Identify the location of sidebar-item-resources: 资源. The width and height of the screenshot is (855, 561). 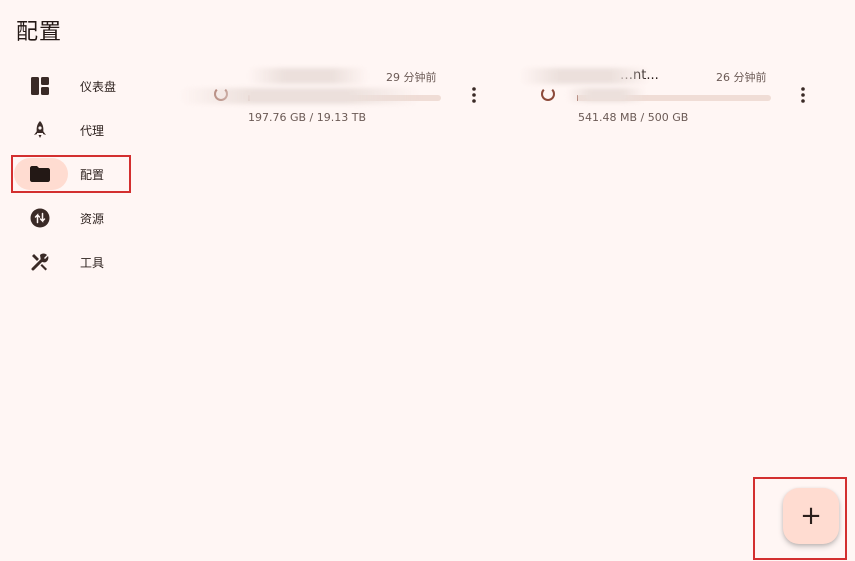
(71, 218).